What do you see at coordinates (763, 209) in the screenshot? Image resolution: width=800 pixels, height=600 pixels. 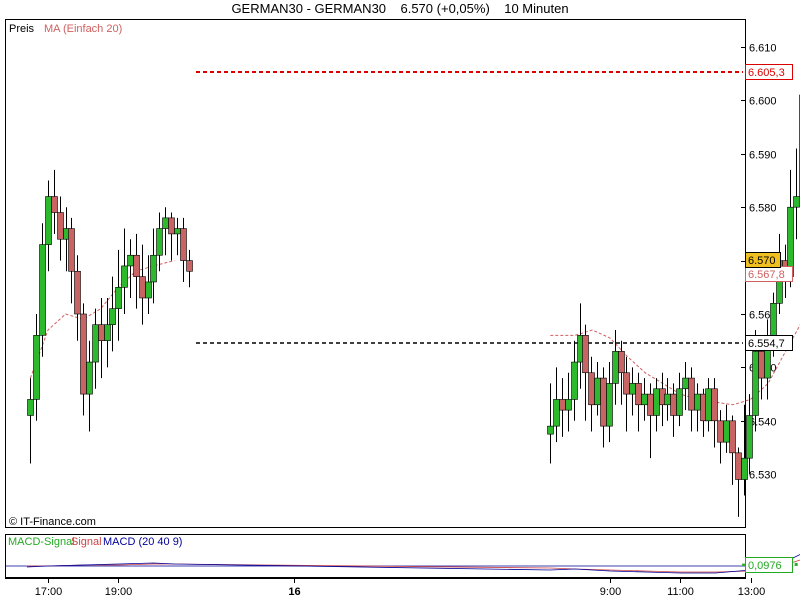 I see `y-tick-label: 6.580` at bounding box center [763, 209].